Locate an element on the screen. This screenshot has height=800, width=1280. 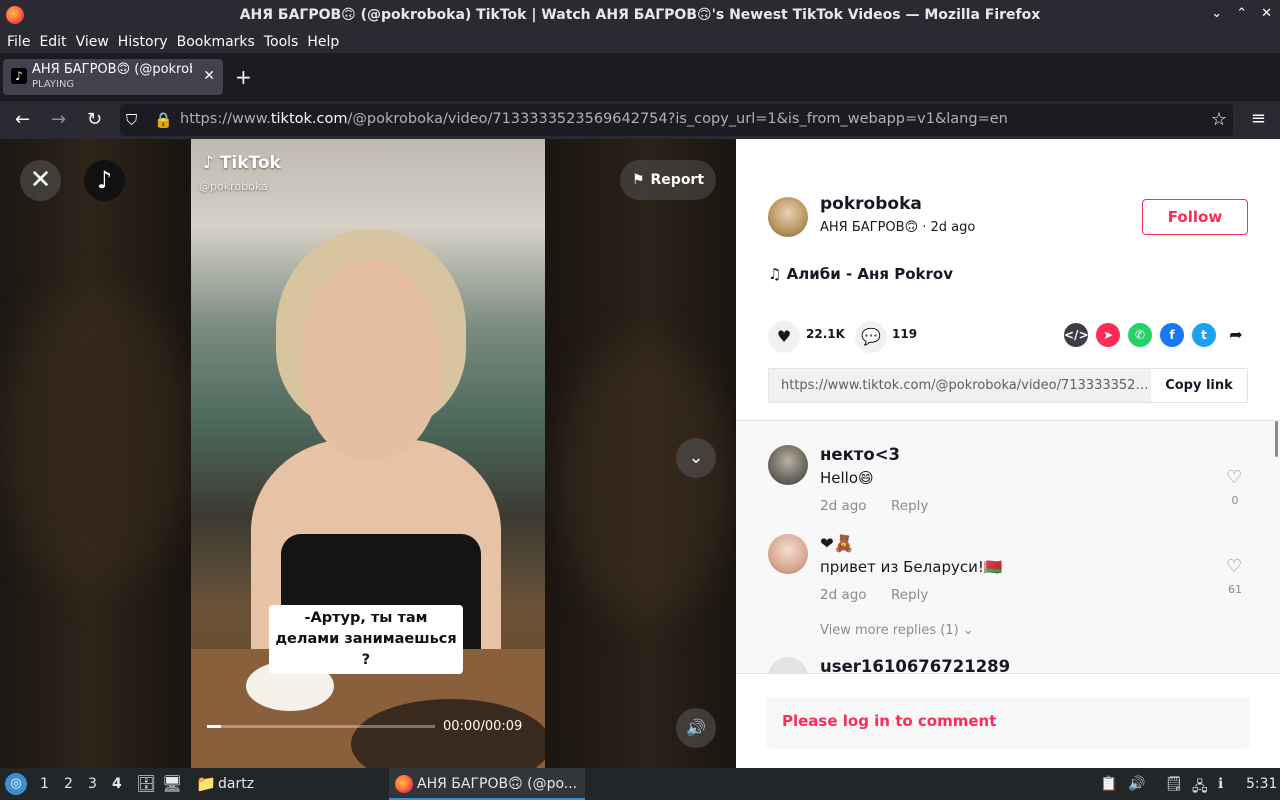
comment-text: Hello😄 is located at coordinates (847, 478).